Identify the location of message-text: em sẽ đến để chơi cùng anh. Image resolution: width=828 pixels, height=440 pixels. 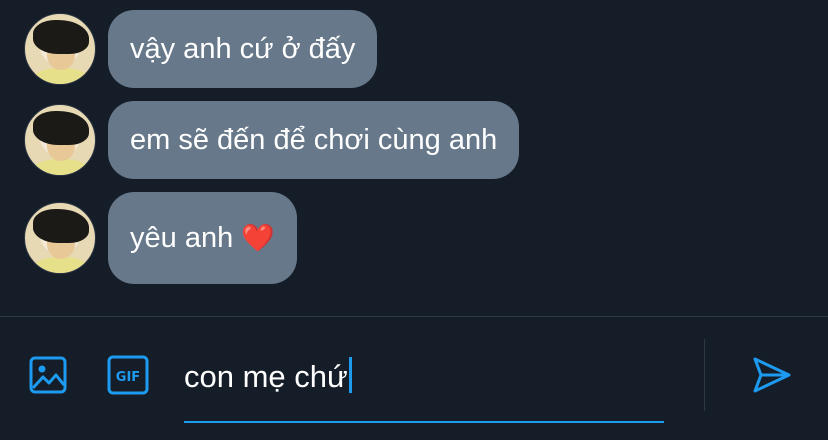
(314, 140).